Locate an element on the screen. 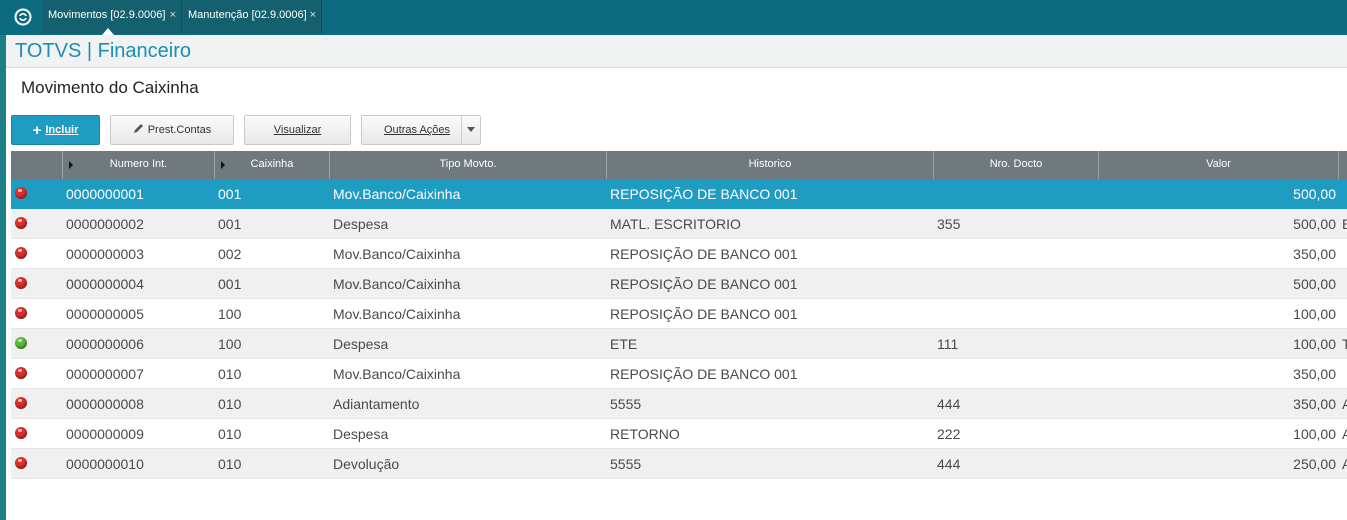  app-header: TOTVS | Financeiro is located at coordinates (676, 51).